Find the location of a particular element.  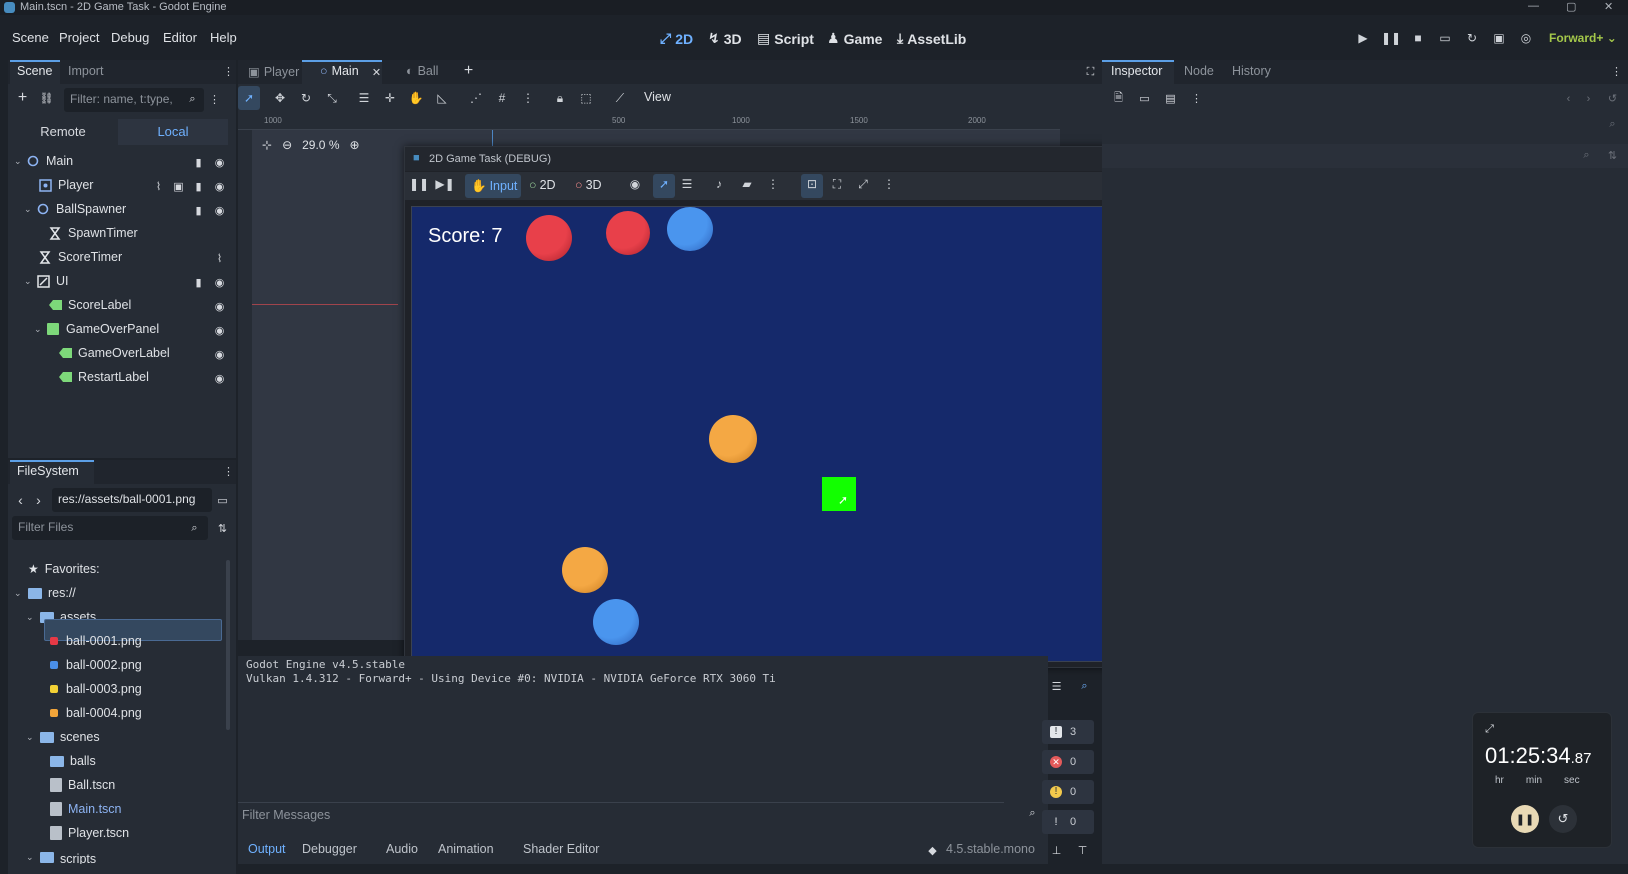

history-forward-icon: › is located at coordinates (1588, 98).